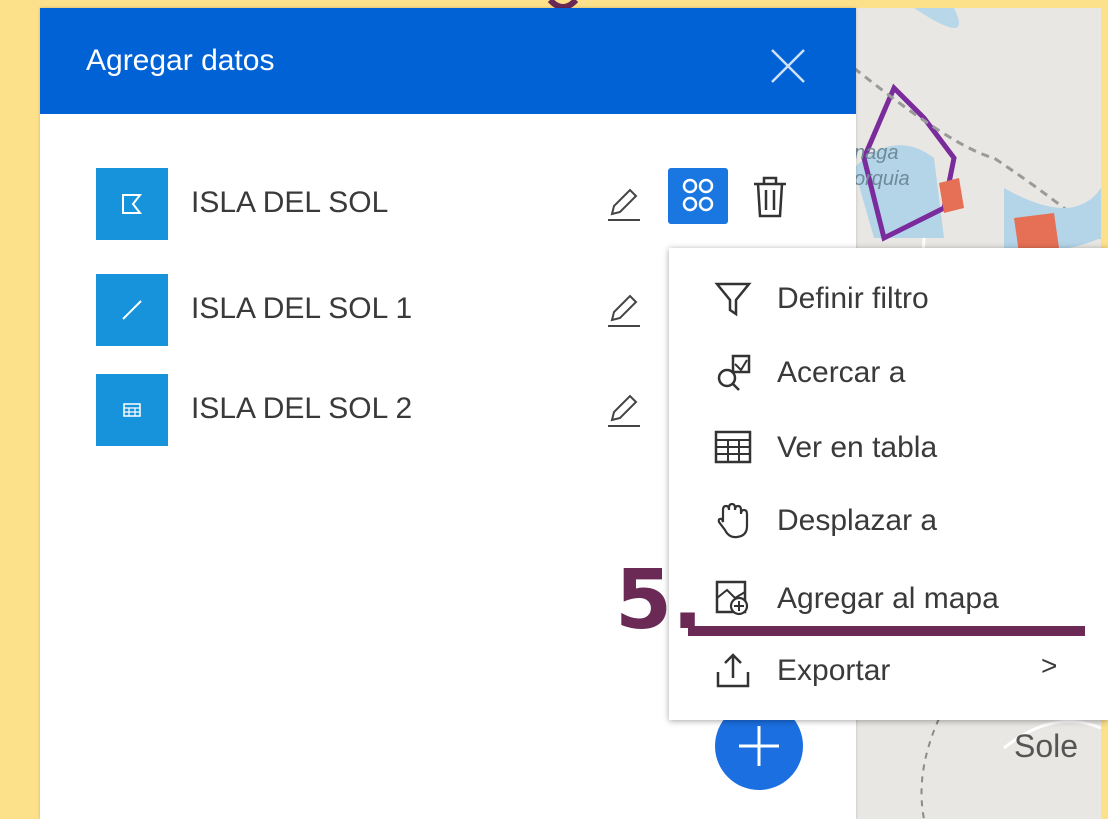 The width and height of the screenshot is (1108, 819). I want to click on plus-icon, so click(759, 746).